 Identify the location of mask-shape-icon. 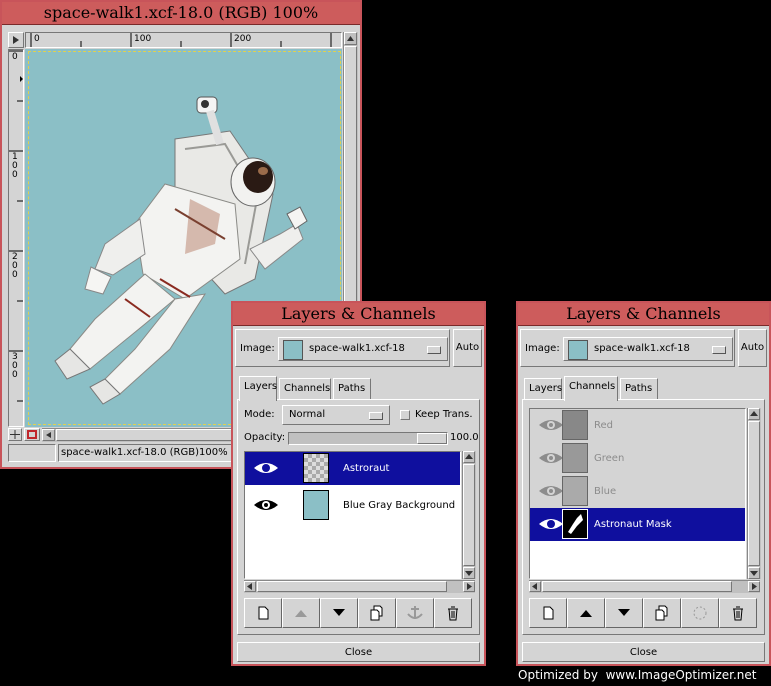
(575, 524).